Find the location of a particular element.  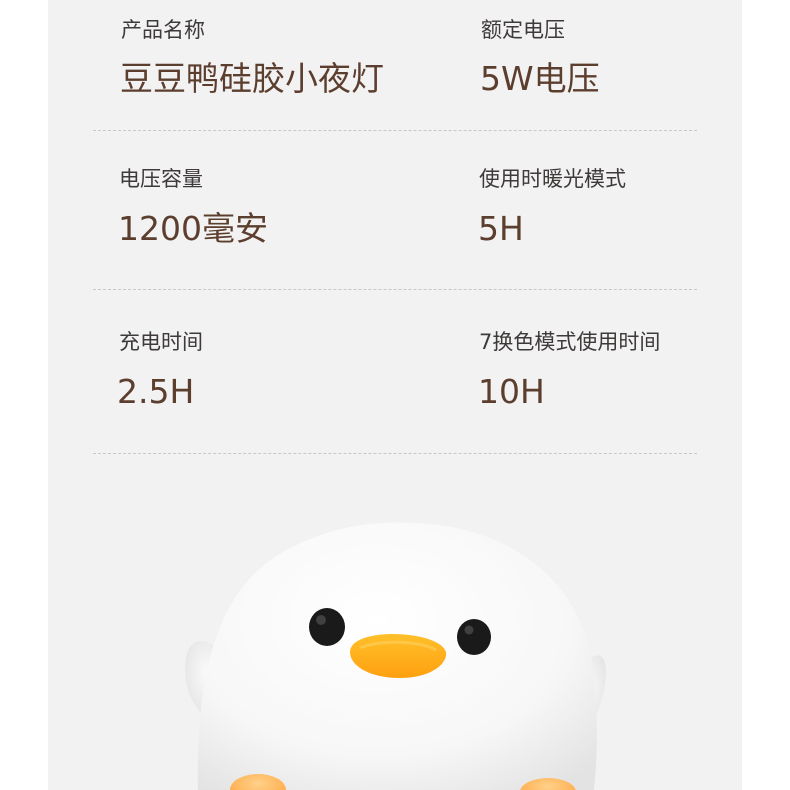

left-eye-icon is located at coordinates (327, 627).